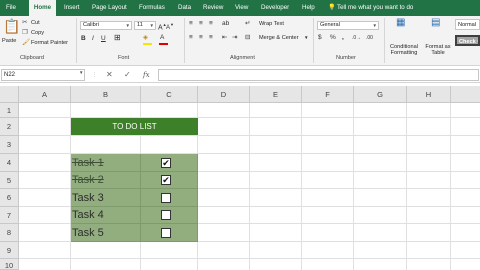 The width and height of the screenshot is (480, 270). What do you see at coordinates (275, 8) in the screenshot?
I see `tab-developer: Developer` at bounding box center [275, 8].